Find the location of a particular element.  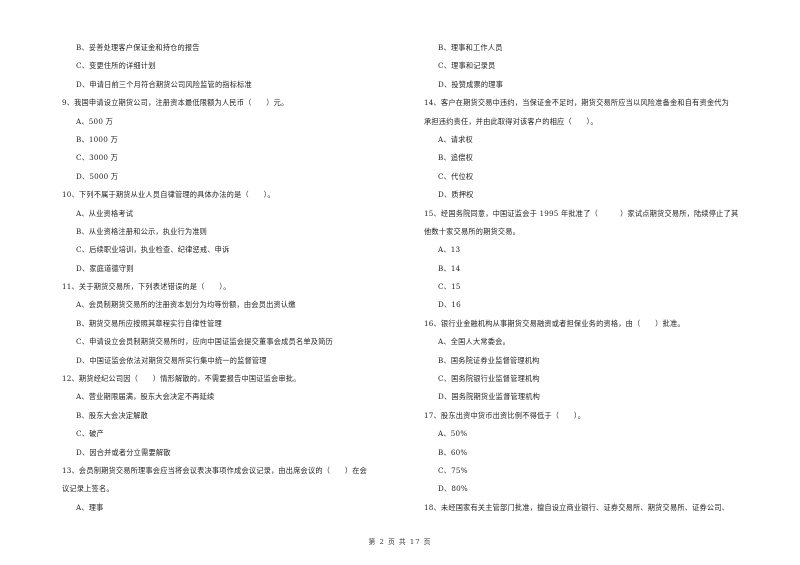

answer-option: C、代位权 is located at coordinates (456, 176).